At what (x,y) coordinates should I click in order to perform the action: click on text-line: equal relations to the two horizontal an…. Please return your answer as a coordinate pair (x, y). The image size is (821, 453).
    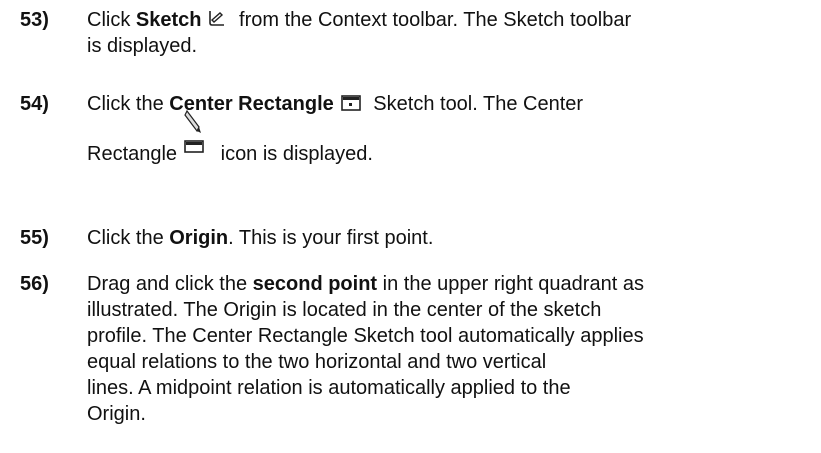
    Looking at the image, I should click on (317, 362).